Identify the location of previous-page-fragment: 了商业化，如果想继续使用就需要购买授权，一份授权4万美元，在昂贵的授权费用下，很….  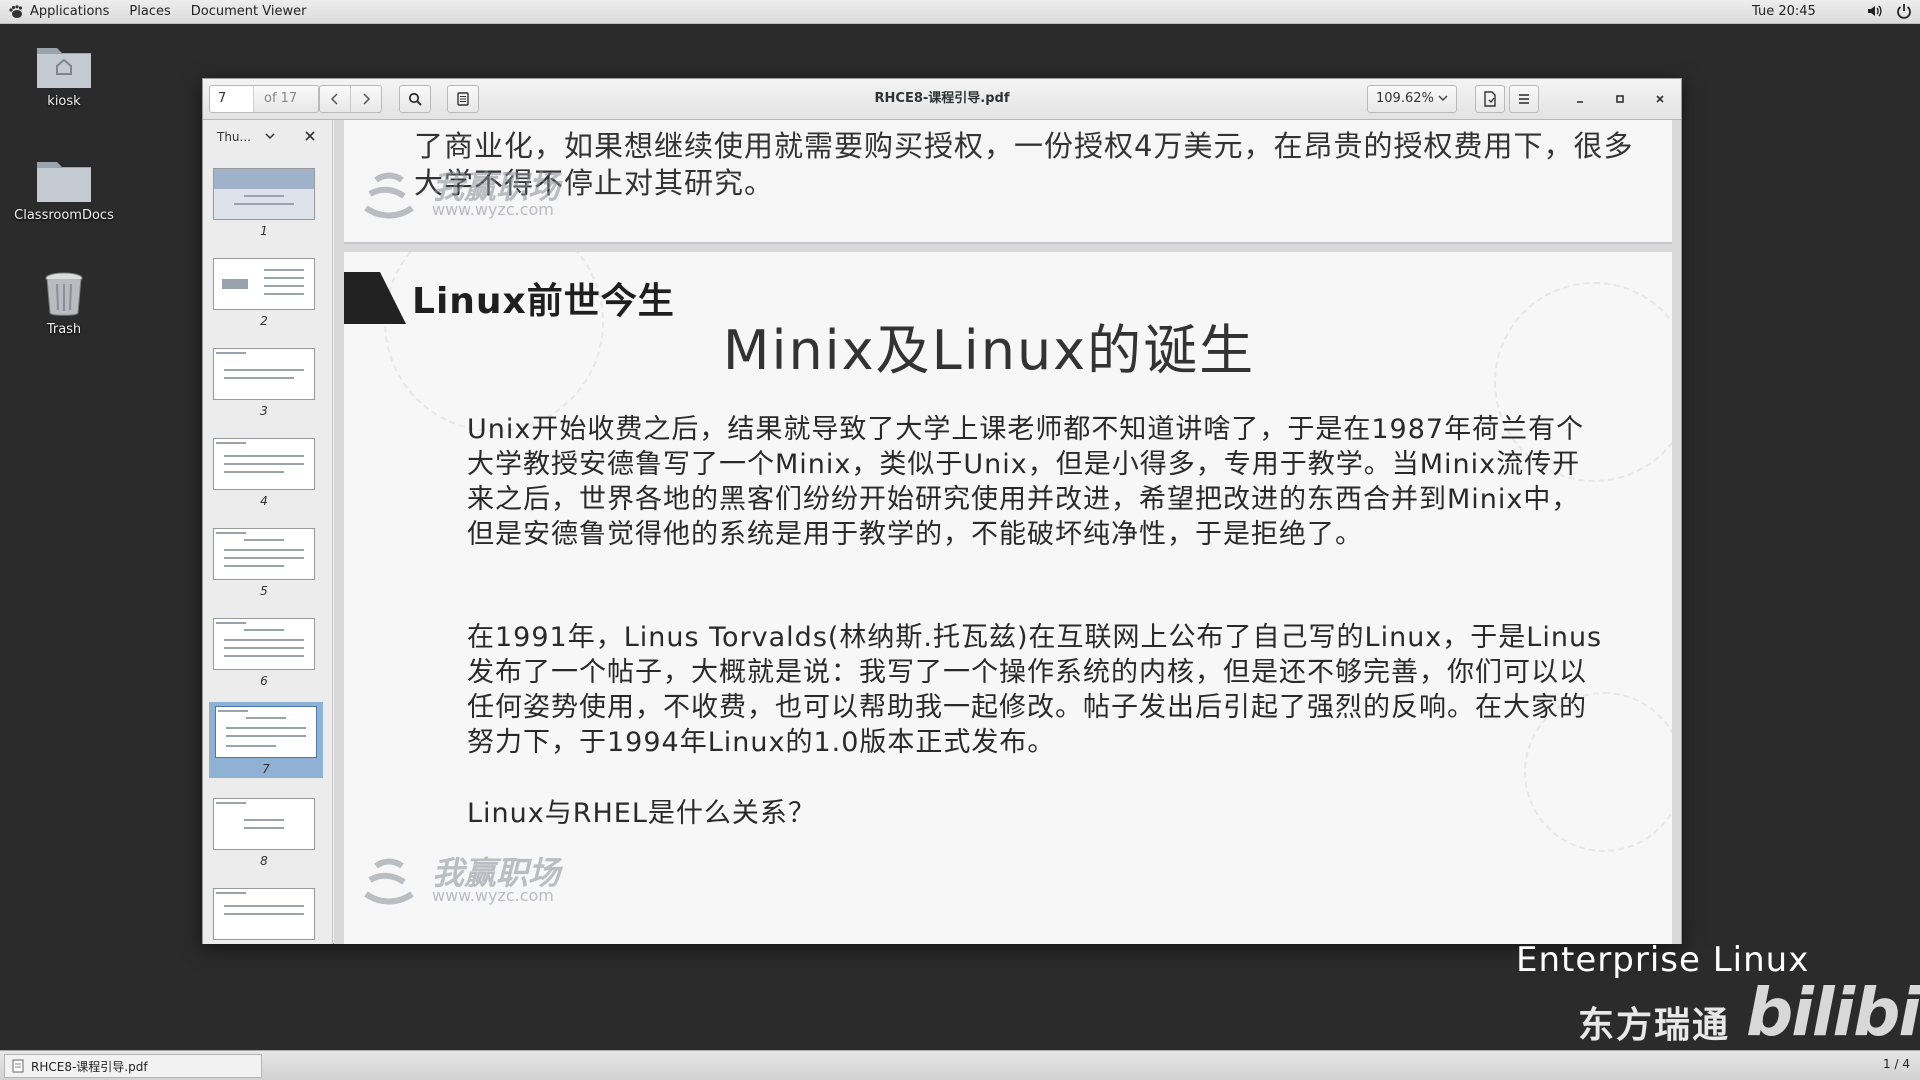
(1008, 182).